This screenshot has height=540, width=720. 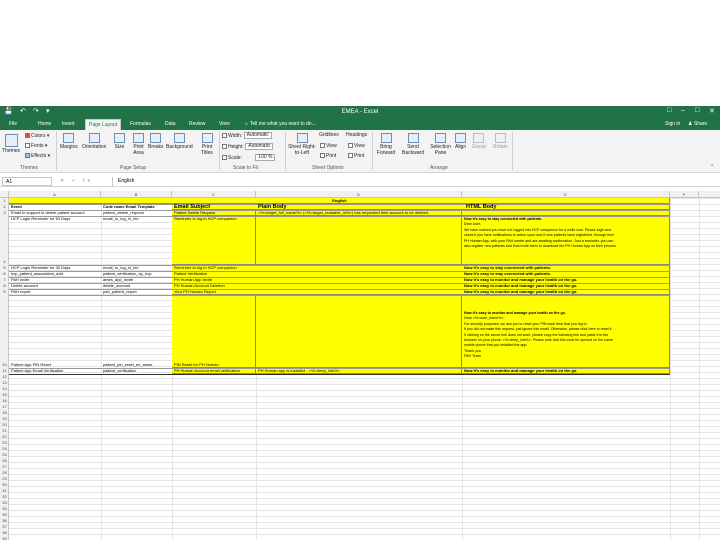 I want to click on sign-in-link: Sign in, so click(x=672, y=124).